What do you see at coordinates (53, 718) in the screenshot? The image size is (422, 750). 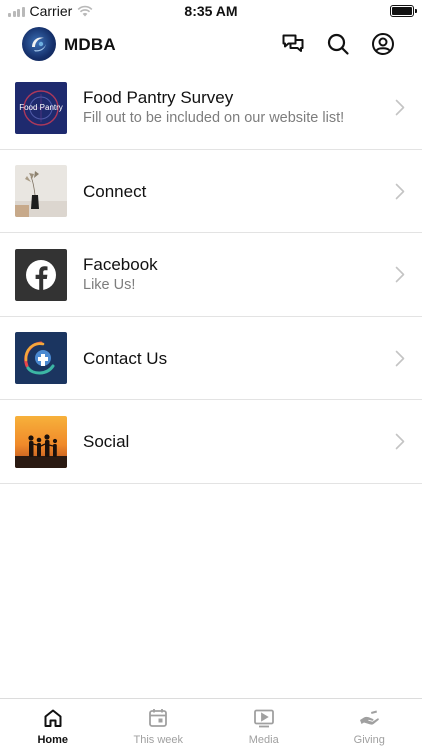 I see `home-icon` at bounding box center [53, 718].